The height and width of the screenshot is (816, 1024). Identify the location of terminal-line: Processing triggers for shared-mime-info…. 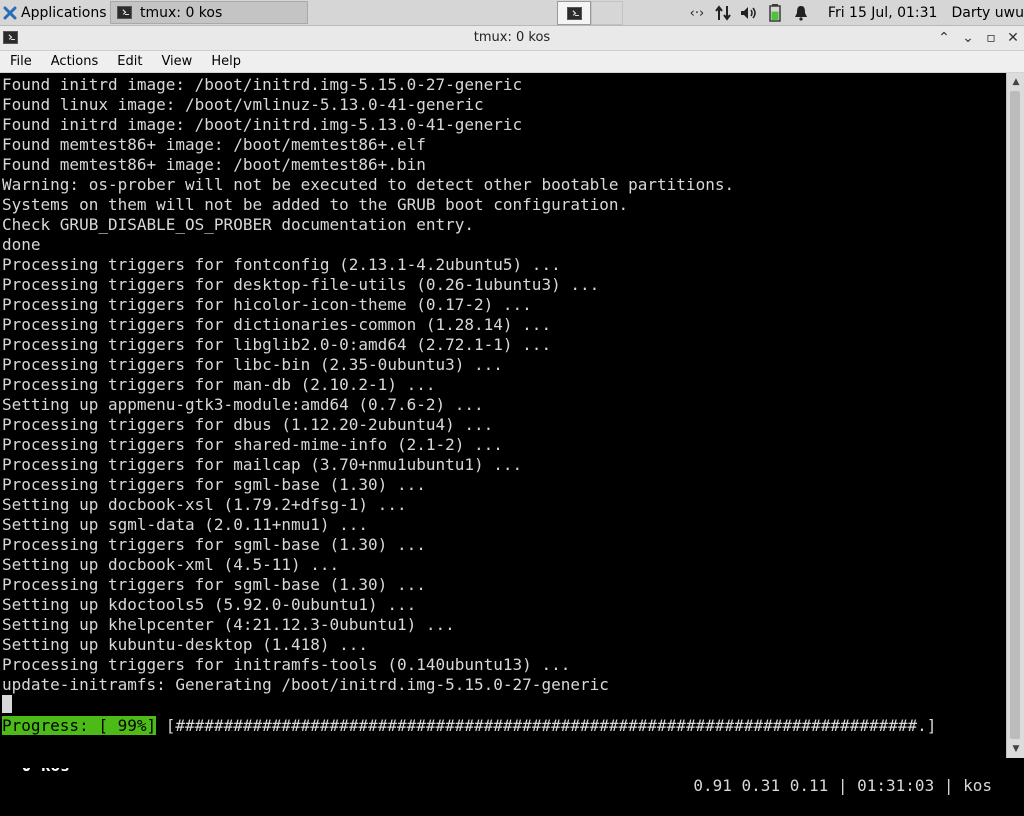
(252, 444).